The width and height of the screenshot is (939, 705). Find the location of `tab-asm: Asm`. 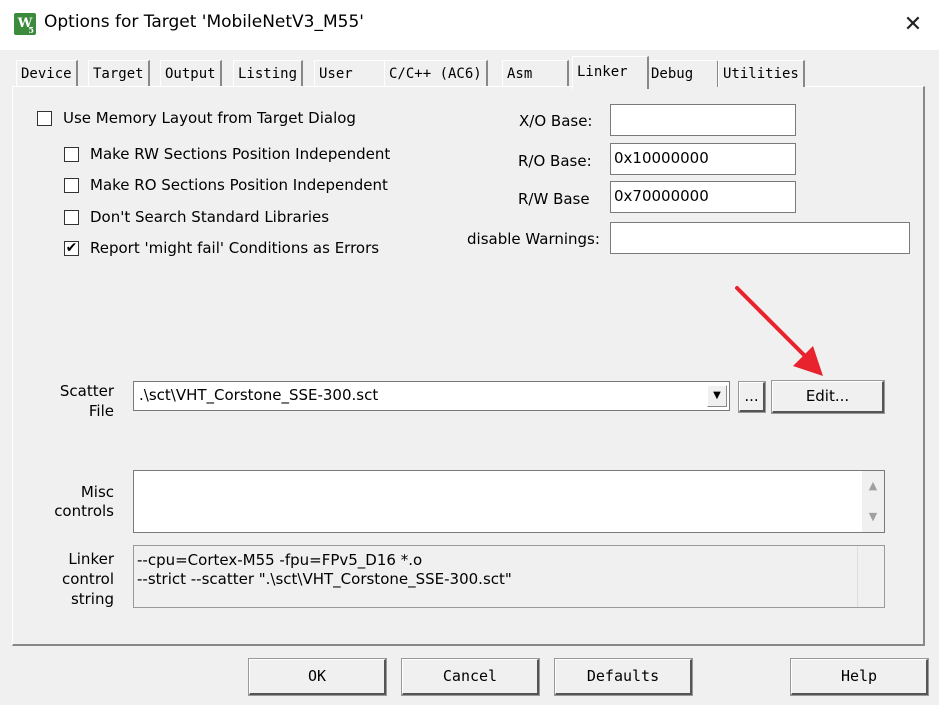

tab-asm: Asm is located at coordinates (535, 73).